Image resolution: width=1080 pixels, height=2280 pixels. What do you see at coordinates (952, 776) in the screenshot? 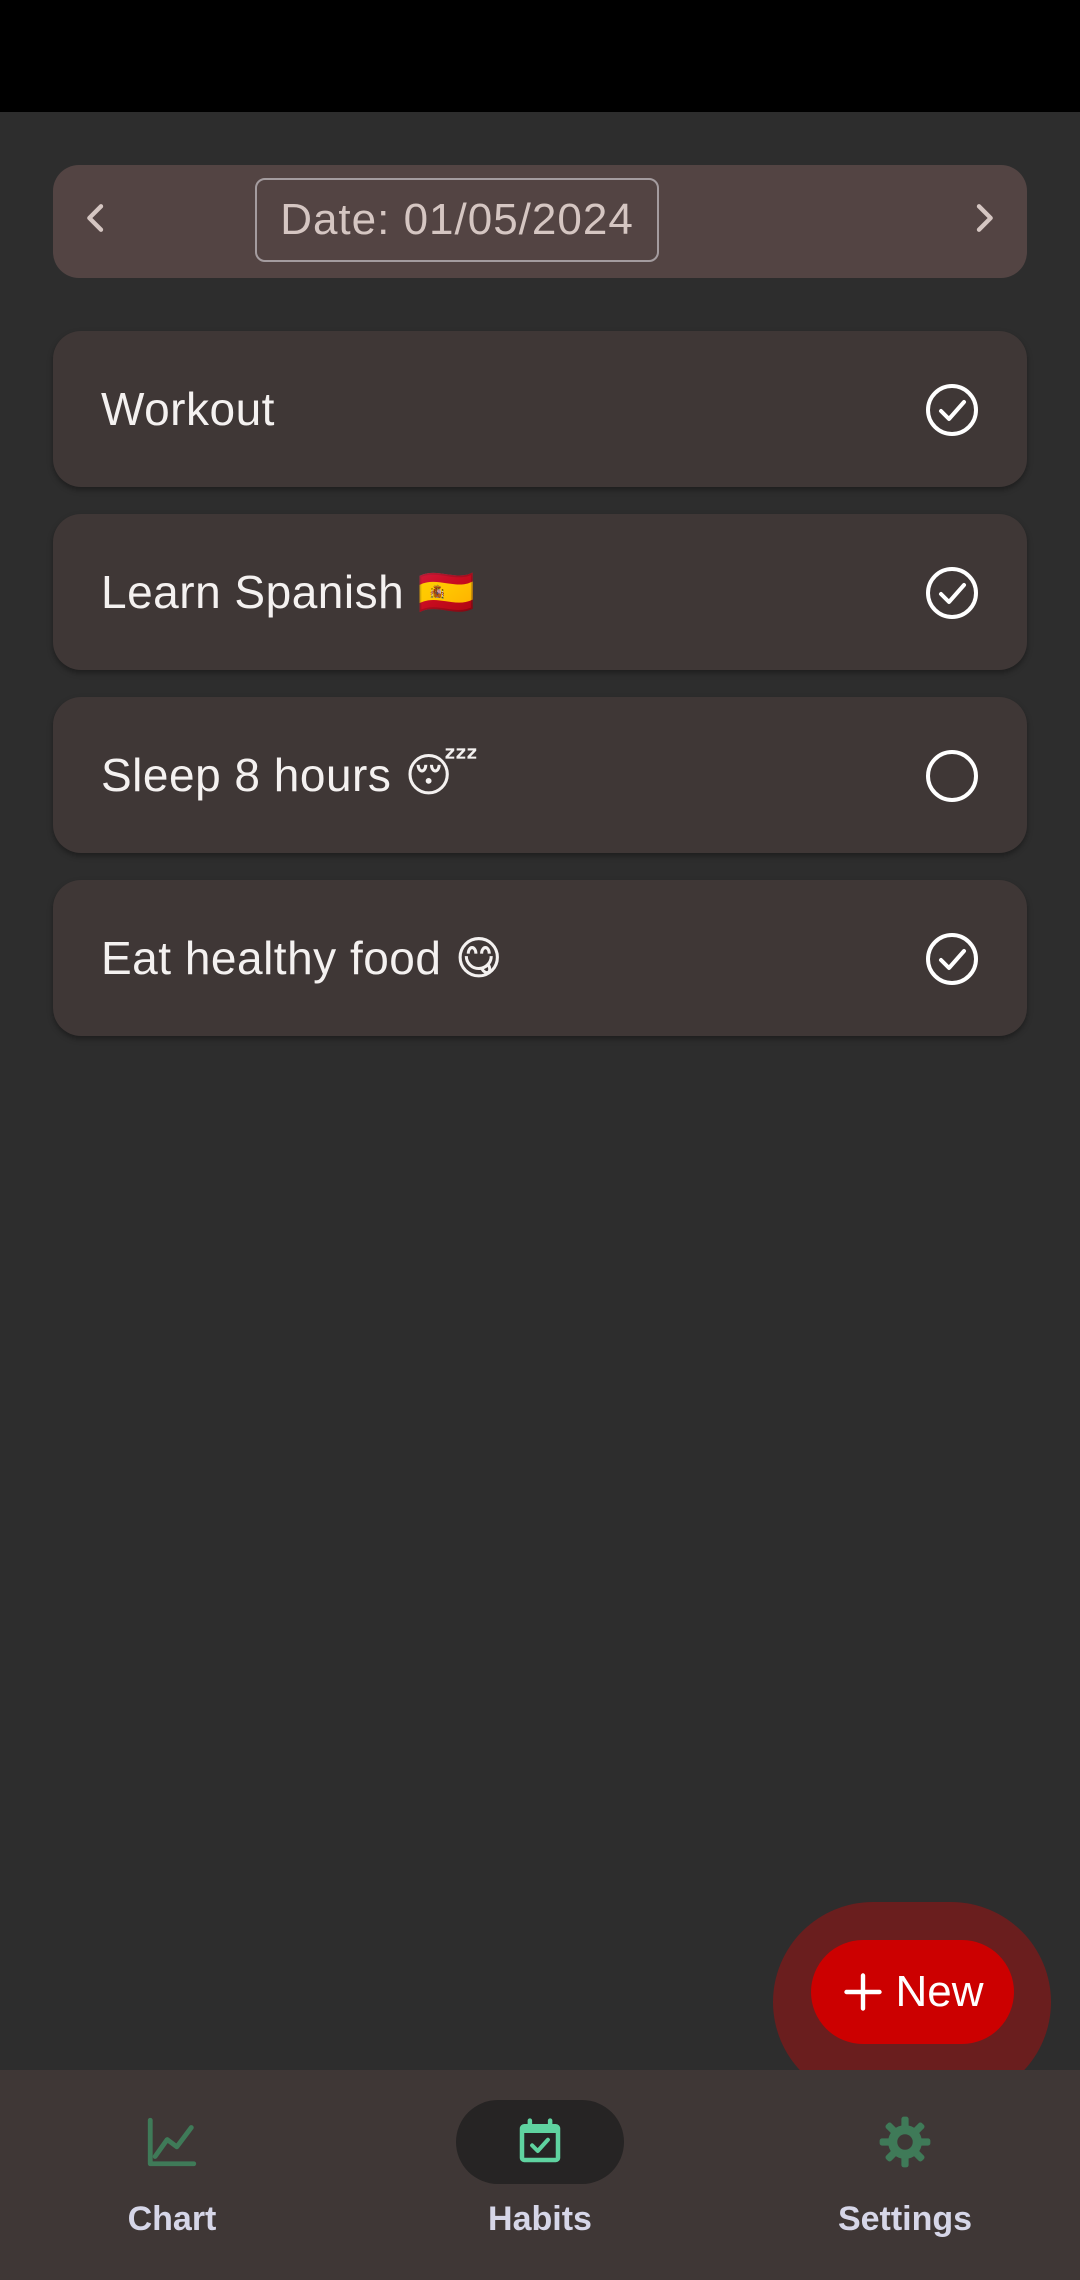
I see `unchecked-circle-icon` at bounding box center [952, 776].